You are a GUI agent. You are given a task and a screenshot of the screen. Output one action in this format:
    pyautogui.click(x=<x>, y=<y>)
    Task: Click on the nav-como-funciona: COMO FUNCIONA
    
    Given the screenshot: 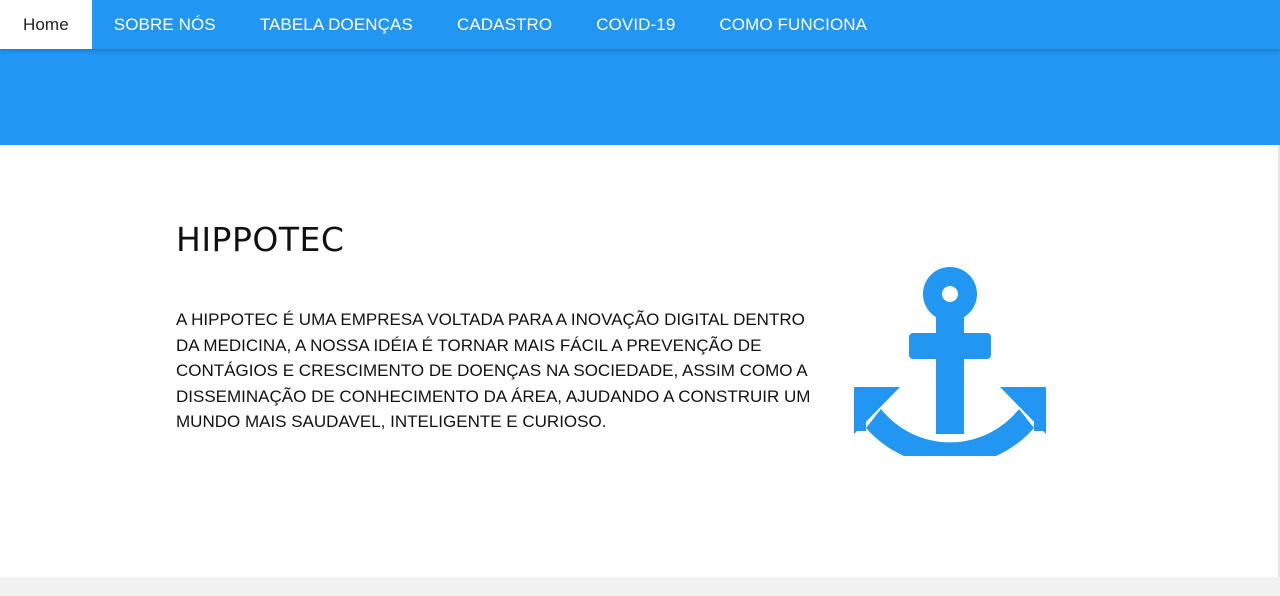 What is the action you would take?
    pyautogui.click(x=793, y=24)
    